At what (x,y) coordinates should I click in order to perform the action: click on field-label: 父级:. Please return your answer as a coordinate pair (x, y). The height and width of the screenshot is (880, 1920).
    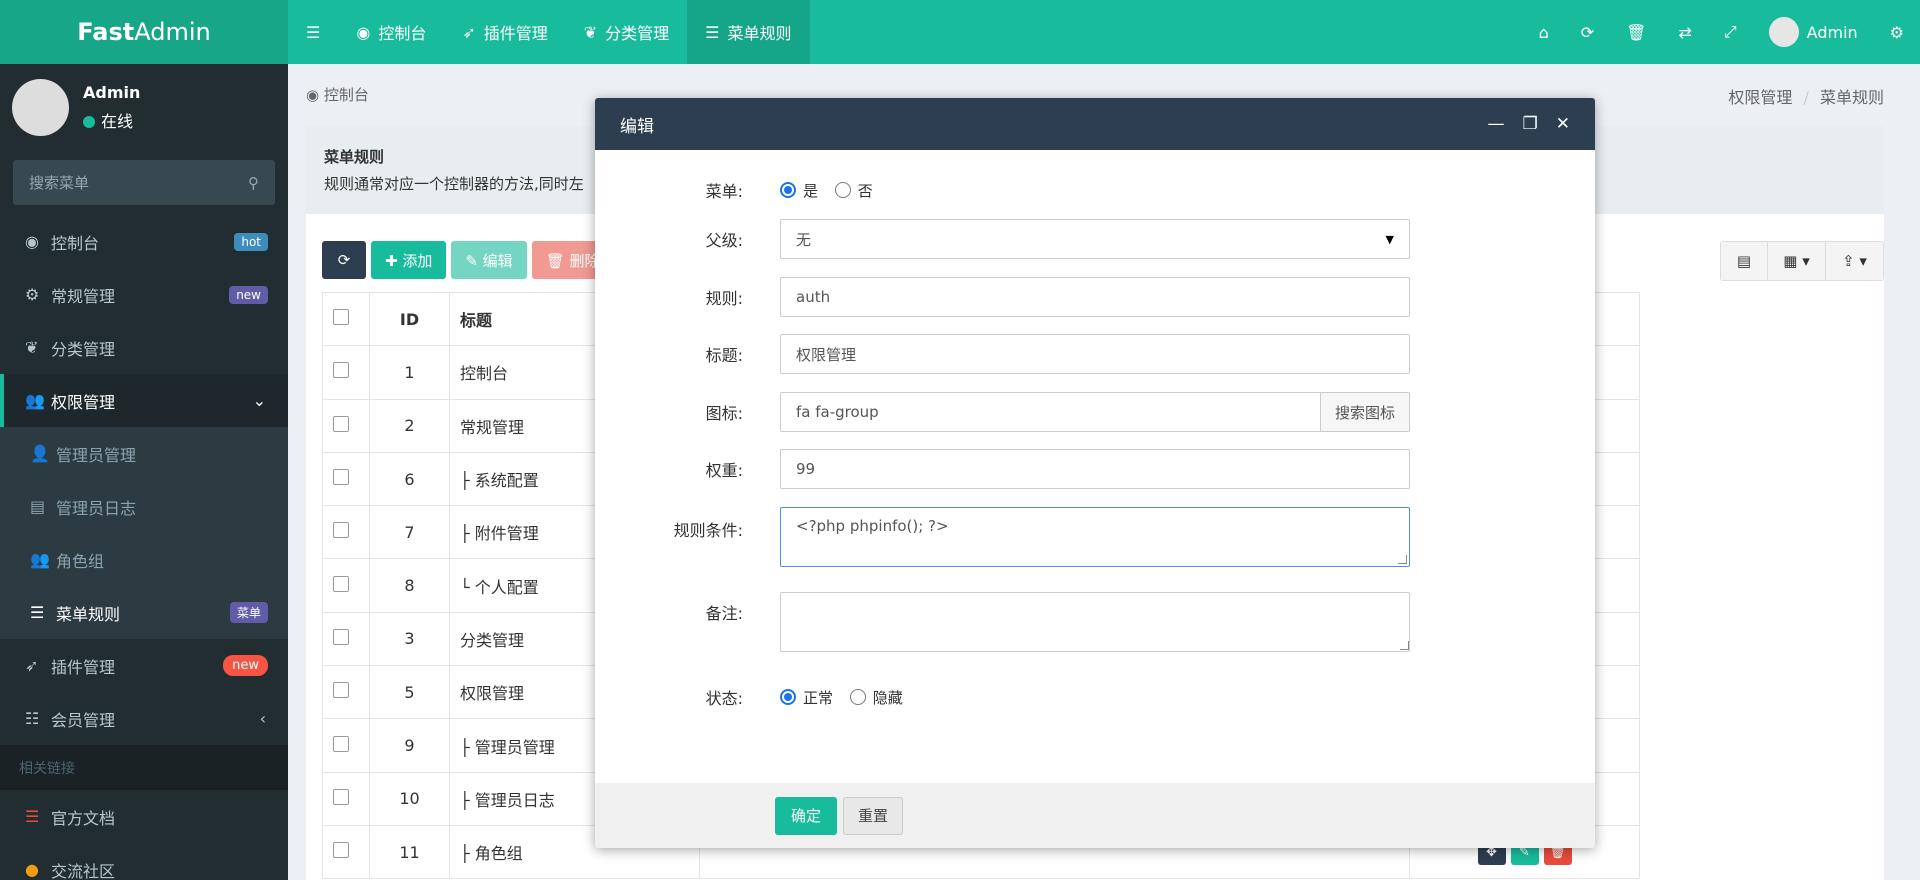
    Looking at the image, I should click on (724, 240).